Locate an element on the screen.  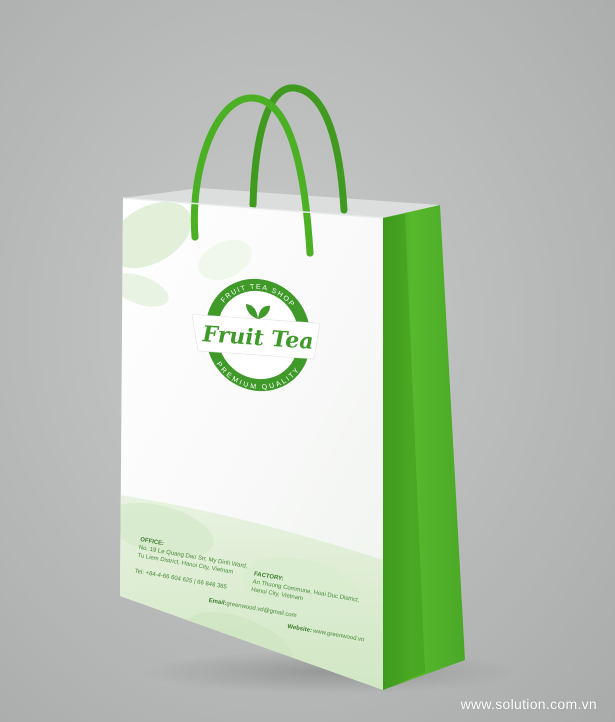
logo-stars: ★ ★ ★ is located at coordinates (257, 363).